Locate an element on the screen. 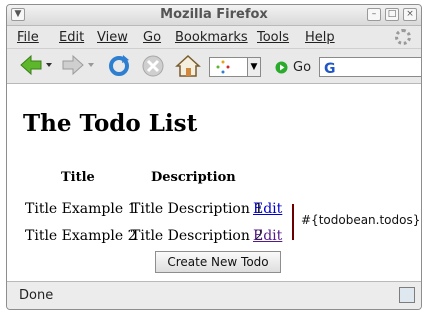  create-new-todo-button: Create New Todo is located at coordinates (218, 262).